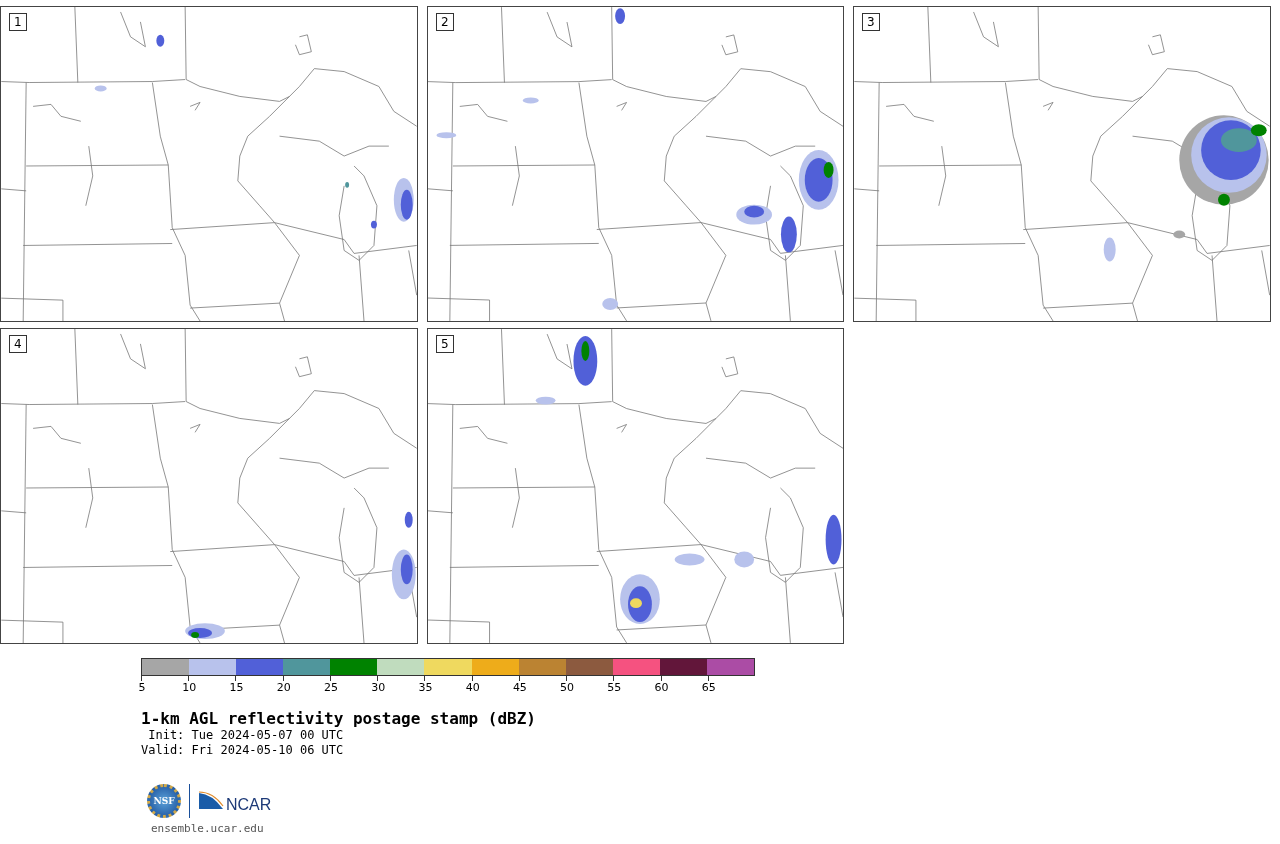  I want to click on panel-number: 4, so click(18, 344).